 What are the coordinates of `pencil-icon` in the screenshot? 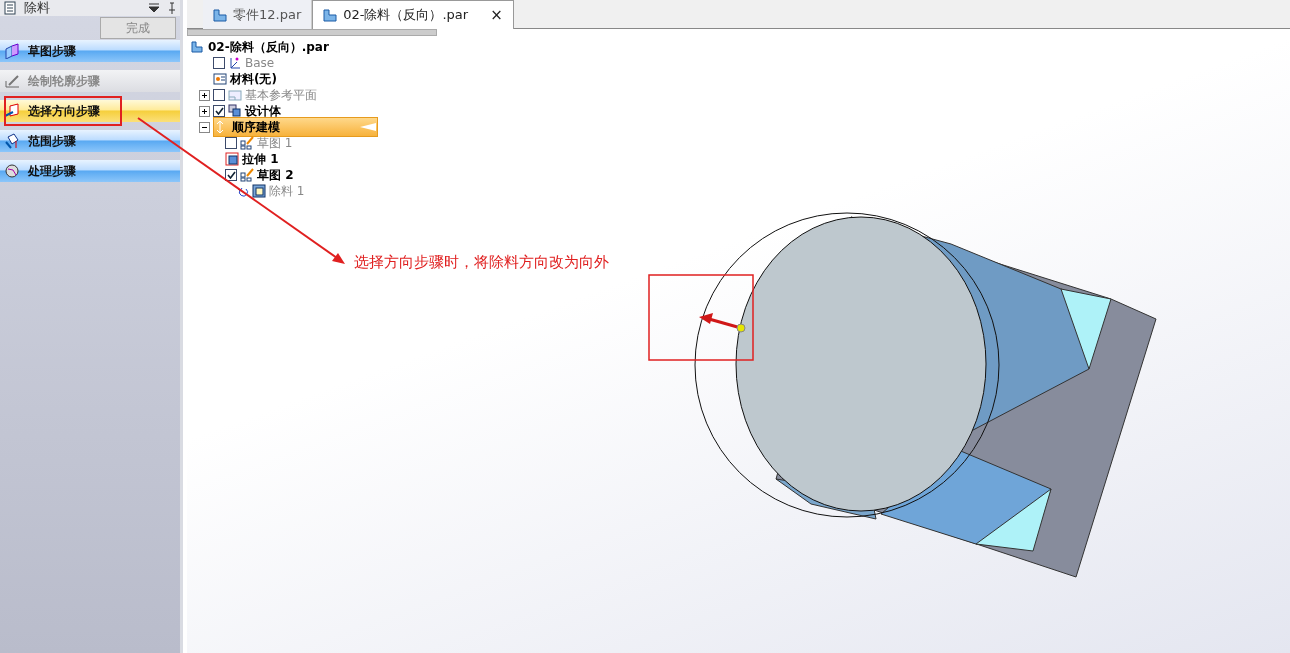 It's located at (12, 81).